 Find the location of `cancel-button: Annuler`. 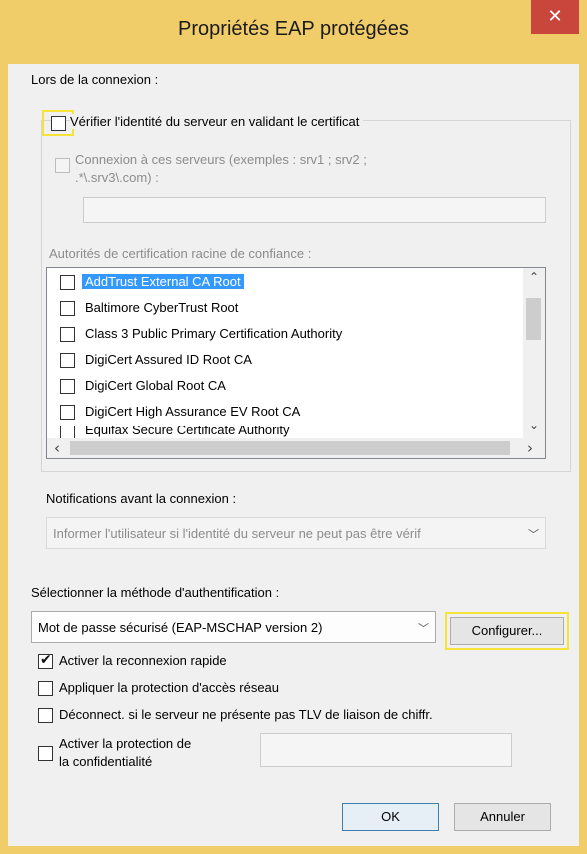

cancel-button: Annuler is located at coordinates (502, 817).